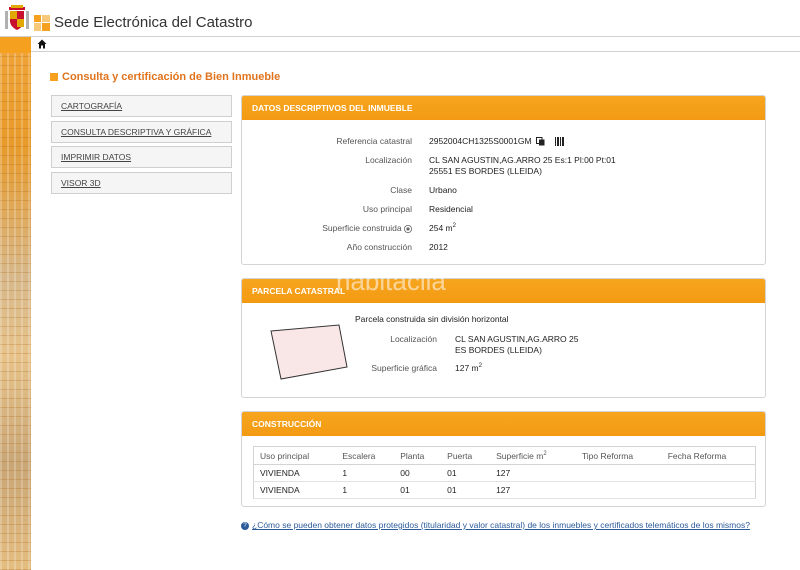 The image size is (800, 570). Describe the element at coordinates (387, 209) in the screenshot. I see `uso-label: Uso principal` at that location.